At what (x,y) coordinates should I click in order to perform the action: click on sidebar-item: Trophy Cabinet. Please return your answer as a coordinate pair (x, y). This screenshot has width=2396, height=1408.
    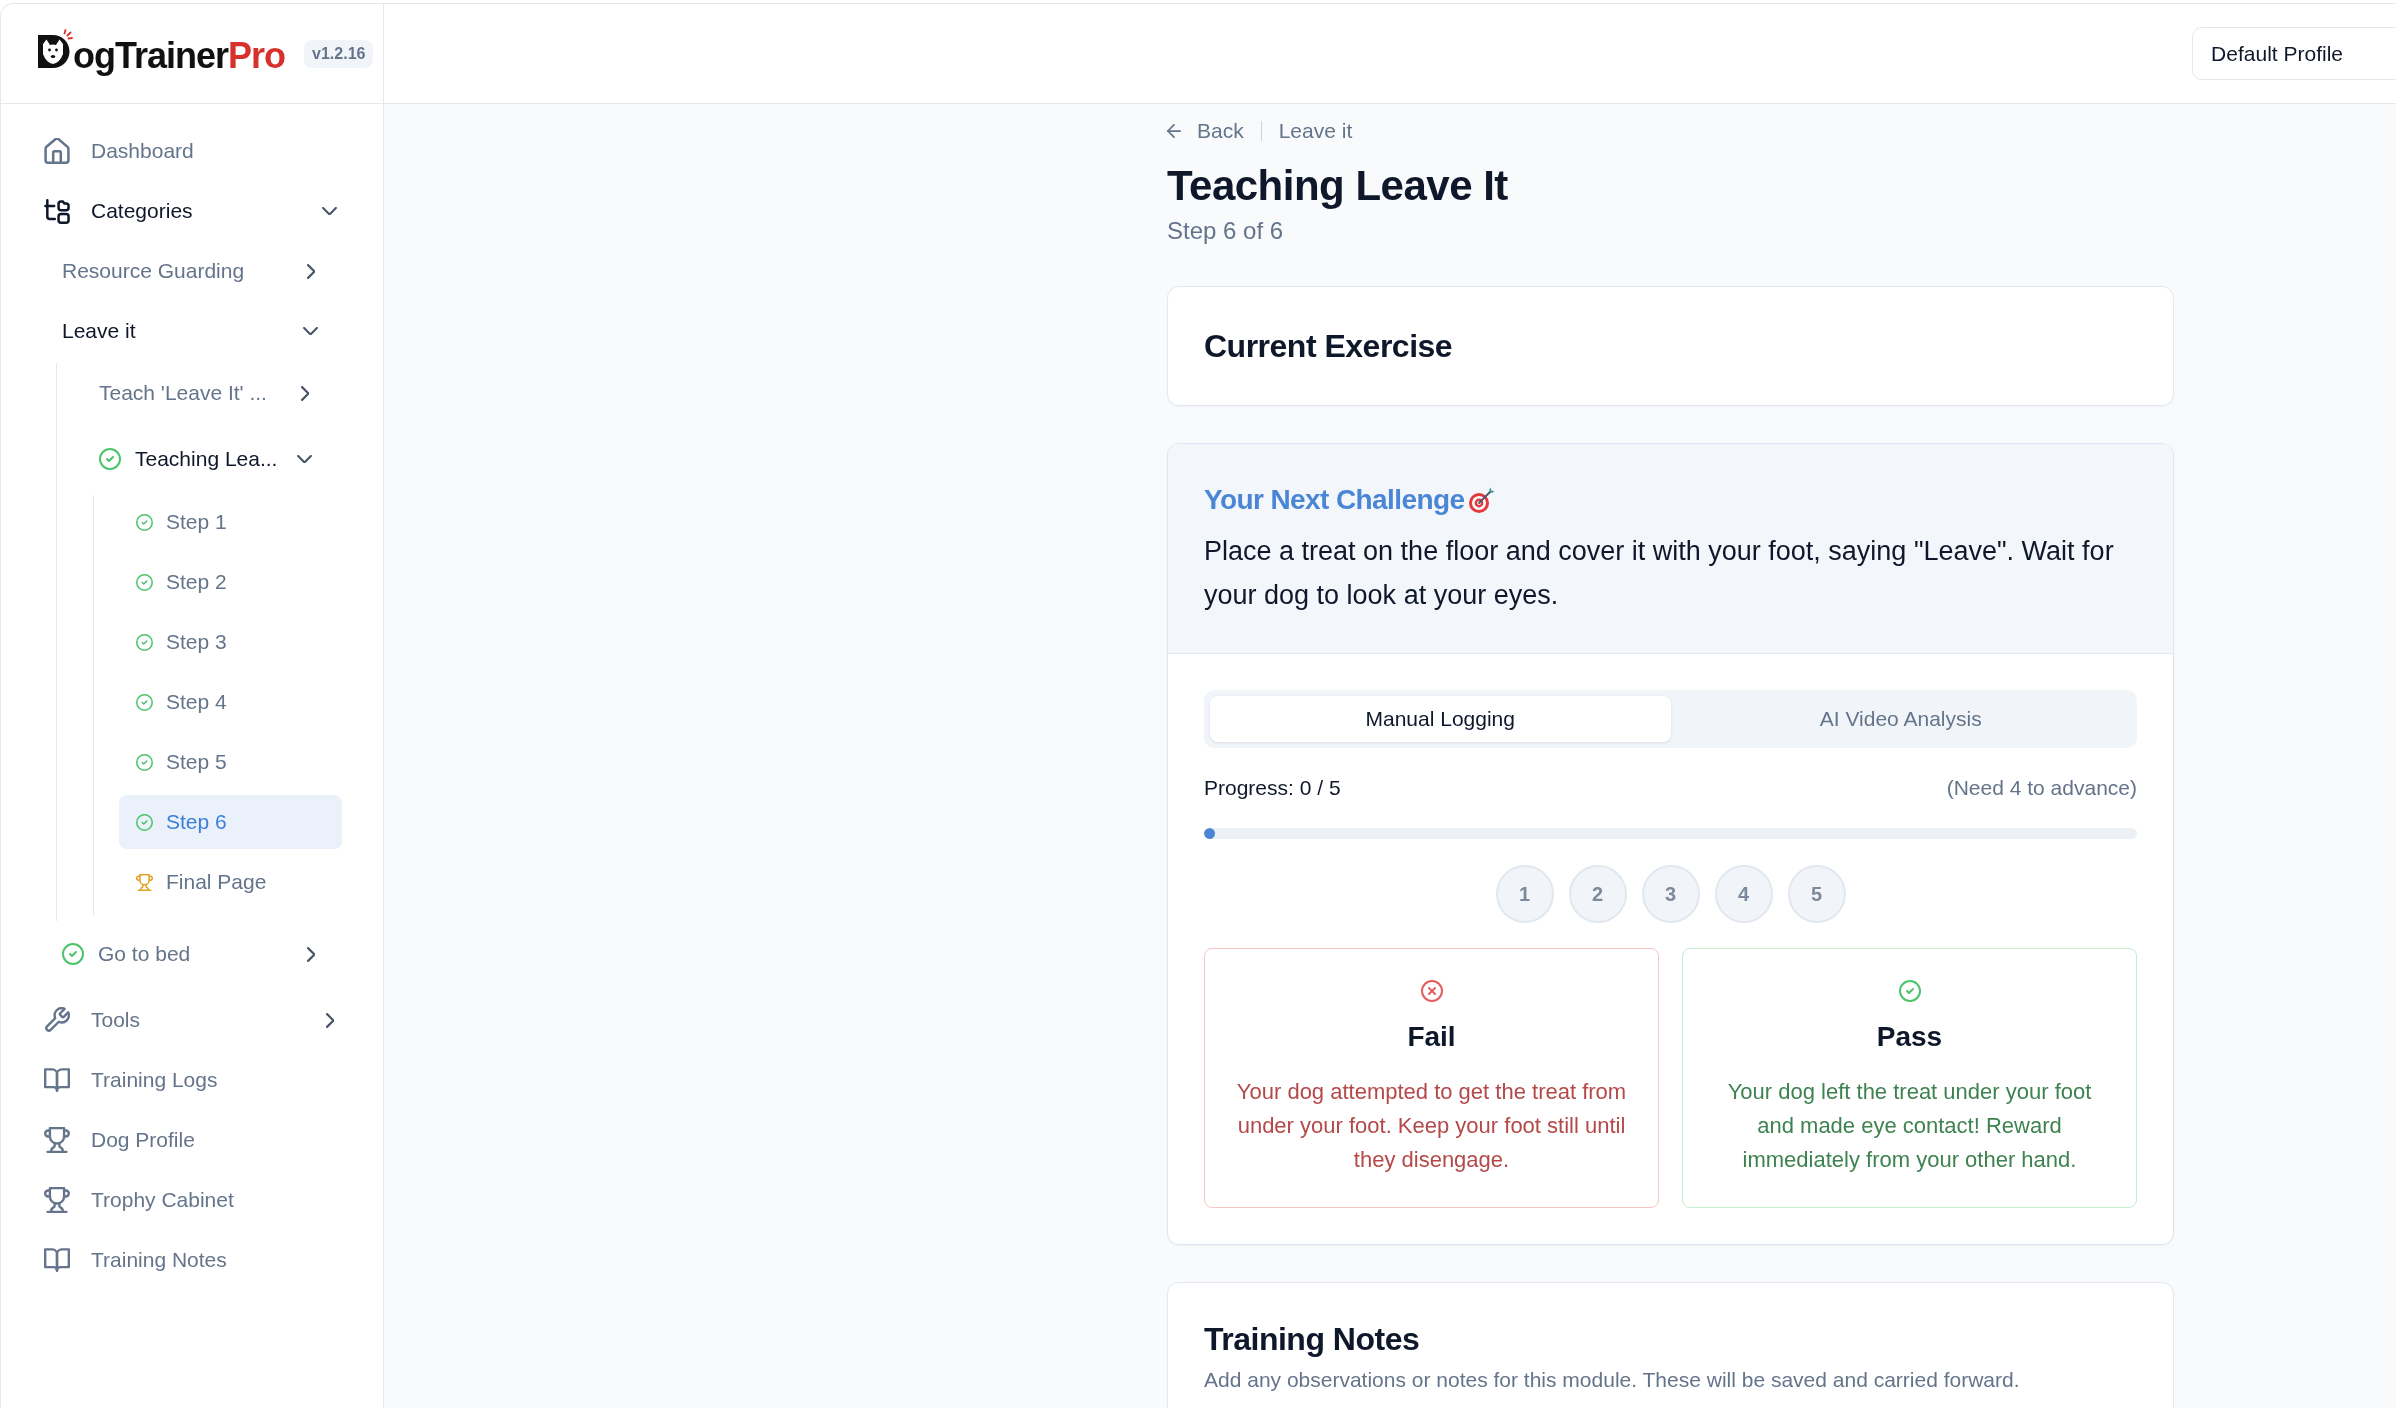
    Looking at the image, I should click on (188, 1200).